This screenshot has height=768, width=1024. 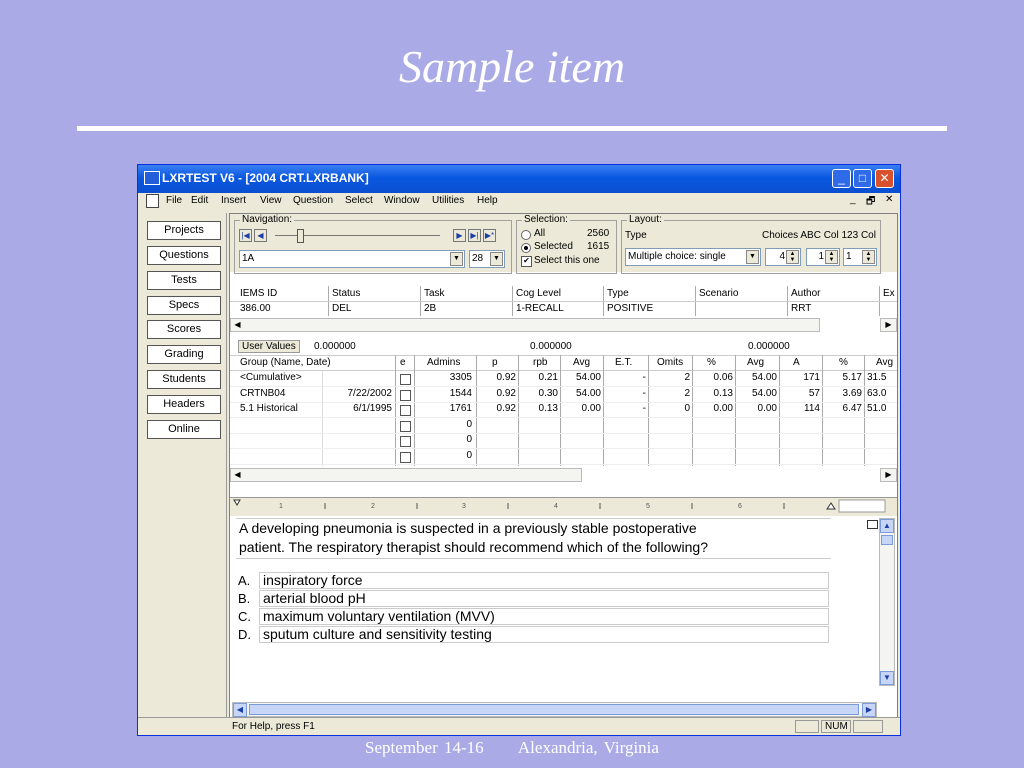 I want to click on first-item-icon: |◀, so click(x=245, y=235).